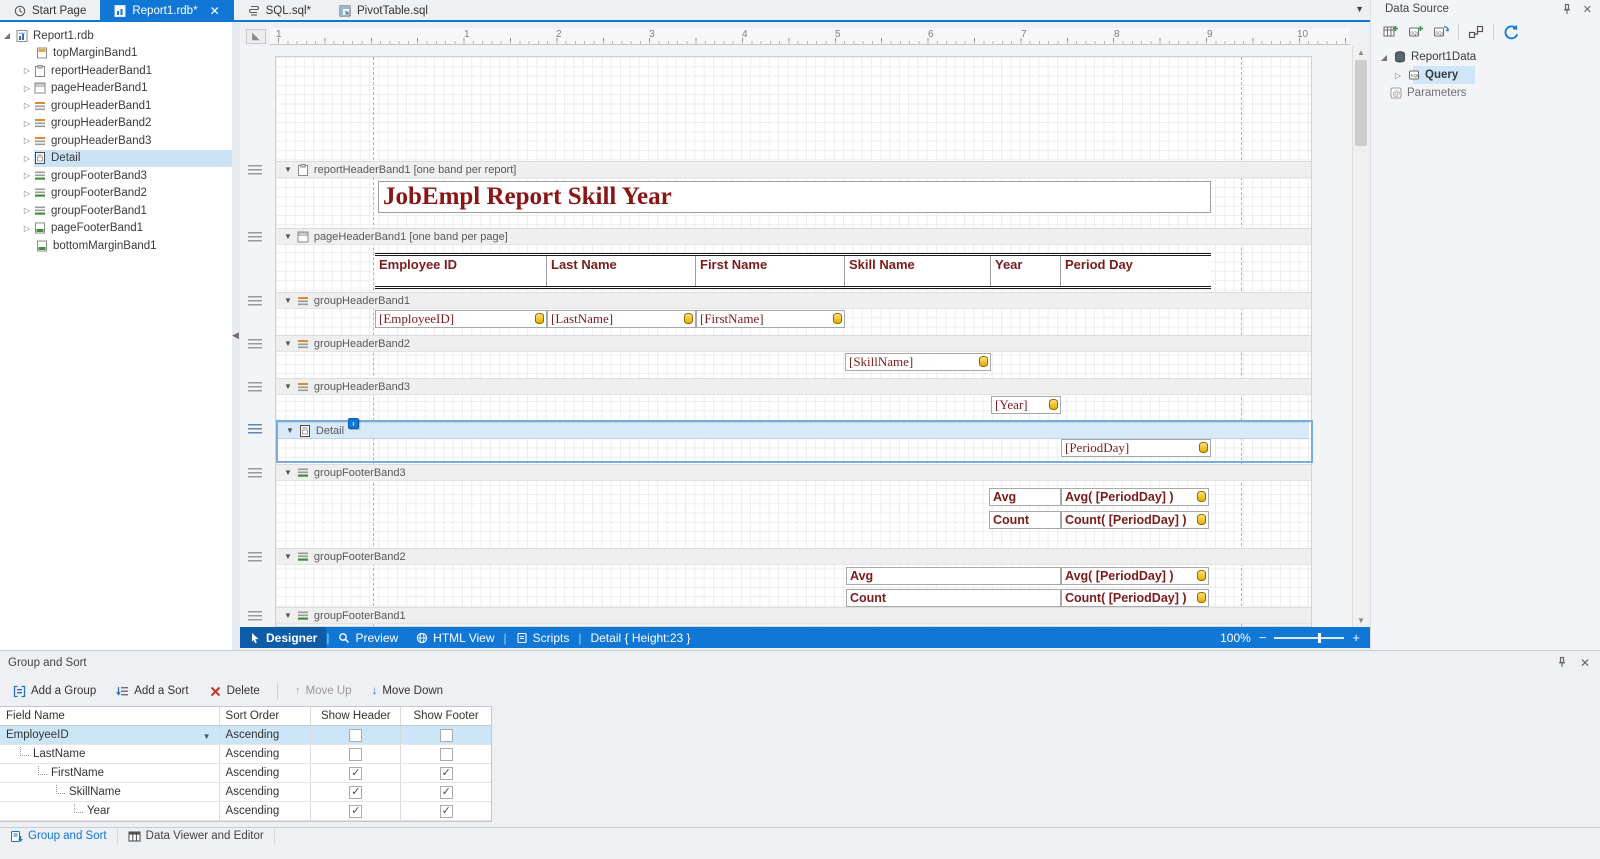 Image resolution: width=1600 pixels, height=859 pixels. I want to click on tree-item-query: ▷ Query, so click(1485, 75).